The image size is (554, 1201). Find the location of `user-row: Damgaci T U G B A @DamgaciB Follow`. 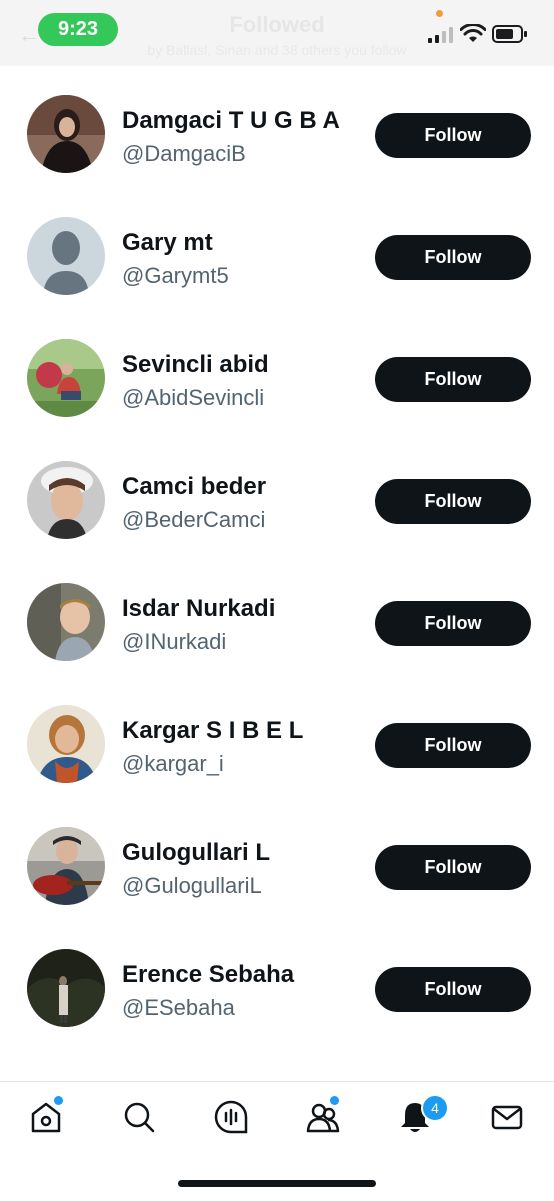

user-row: Damgaci T U G B A @DamgaciB Follow is located at coordinates (277, 127).